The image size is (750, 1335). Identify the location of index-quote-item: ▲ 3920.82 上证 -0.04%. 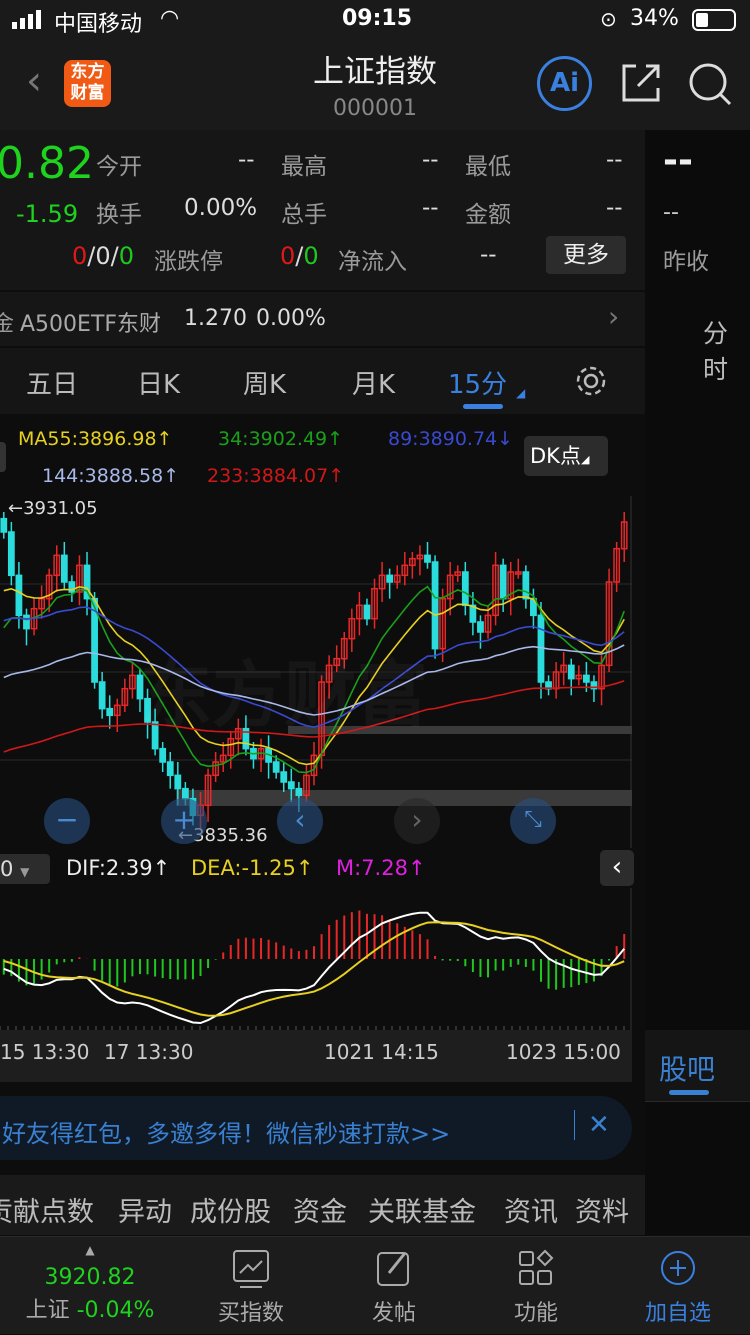
(90, 1286).